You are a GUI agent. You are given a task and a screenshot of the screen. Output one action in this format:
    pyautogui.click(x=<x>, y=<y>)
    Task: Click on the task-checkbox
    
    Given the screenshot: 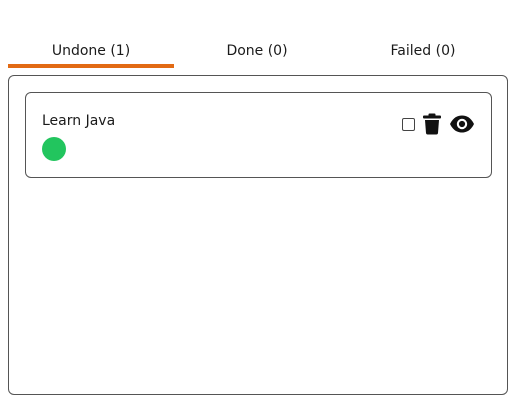 What is the action you would take?
    pyautogui.click(x=408, y=124)
    